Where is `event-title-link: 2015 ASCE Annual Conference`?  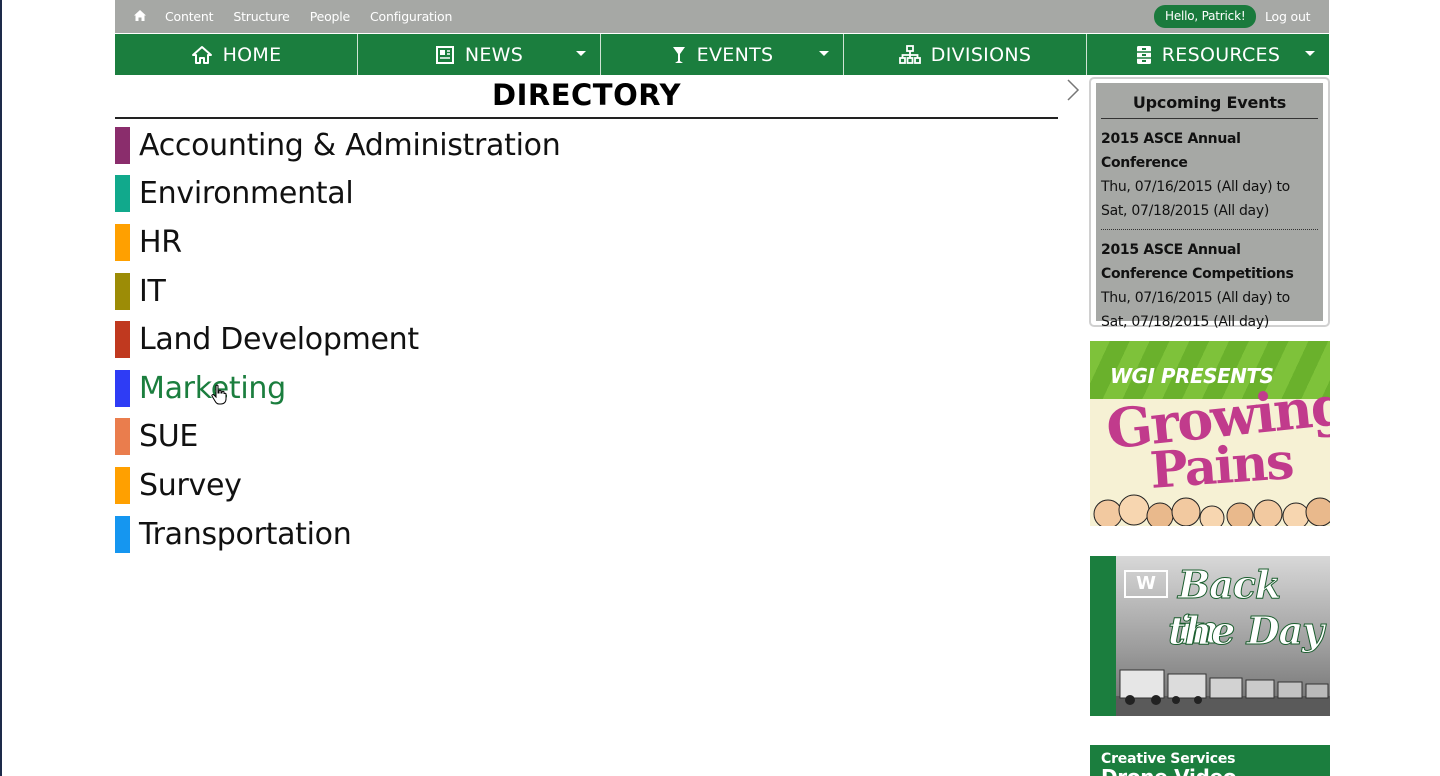
event-title-link: 2015 ASCE Annual Conference is located at coordinates (1209, 151).